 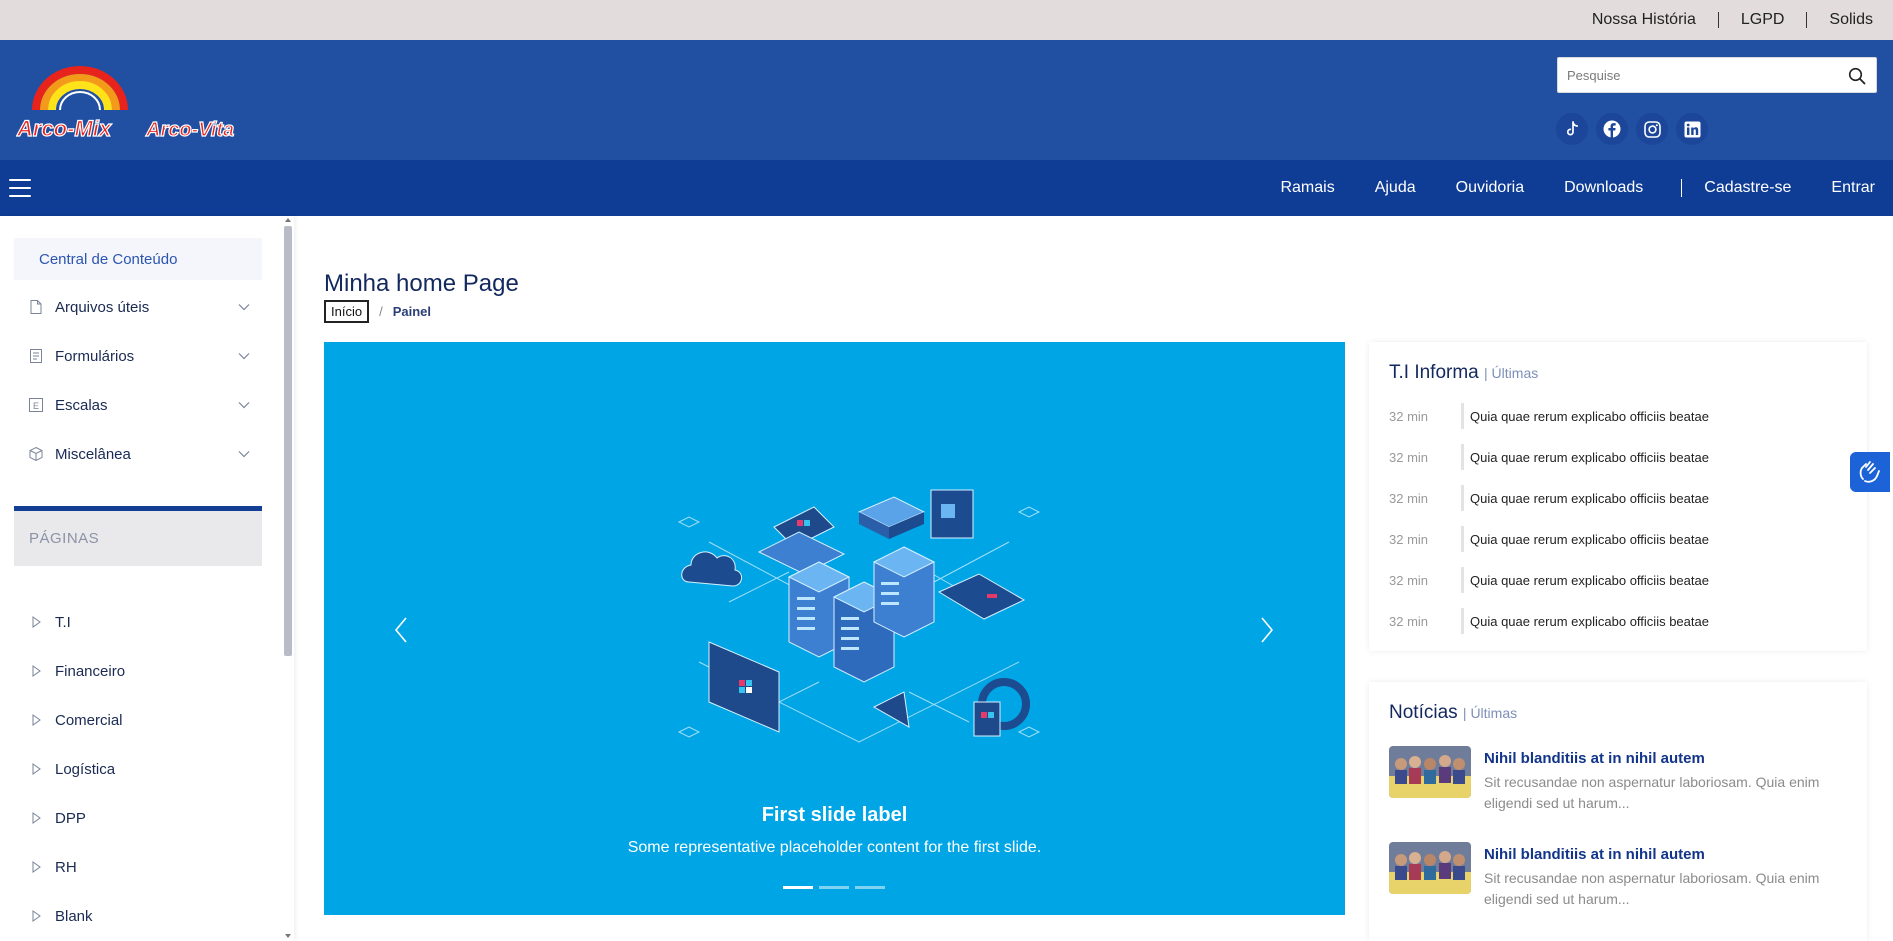 What do you see at coordinates (138, 259) in the screenshot?
I see `sidebar-central-conteudo: Central de Conteúdo` at bounding box center [138, 259].